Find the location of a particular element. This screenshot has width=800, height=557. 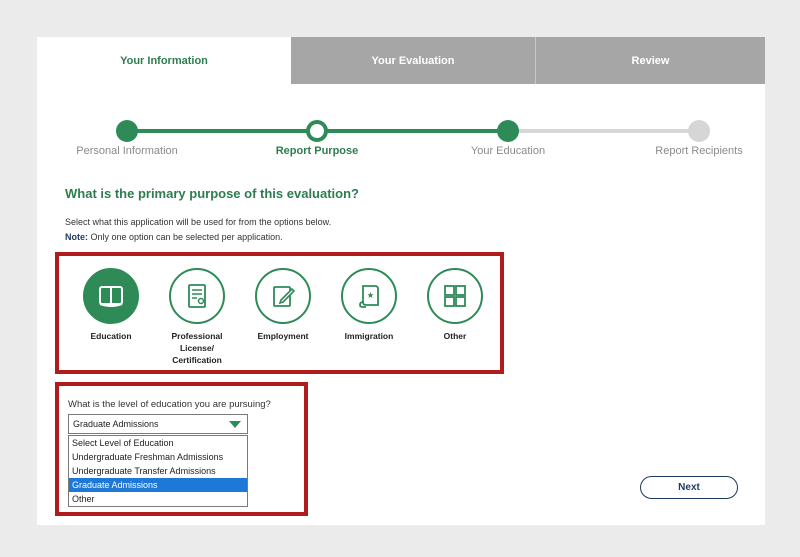

option-professional-license: Professional License/ Certification is located at coordinates (197, 317).